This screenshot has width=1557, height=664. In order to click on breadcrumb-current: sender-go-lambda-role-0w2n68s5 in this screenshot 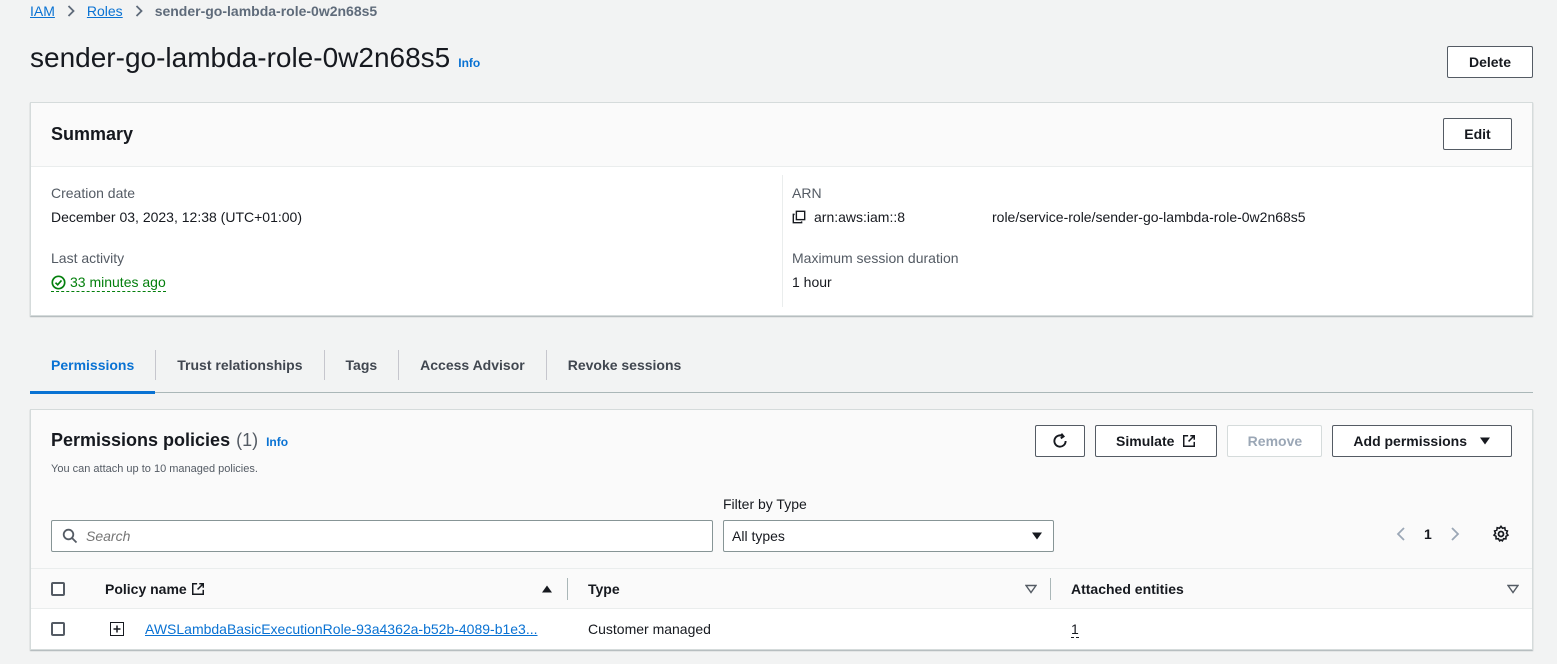, I will do `click(266, 11)`.